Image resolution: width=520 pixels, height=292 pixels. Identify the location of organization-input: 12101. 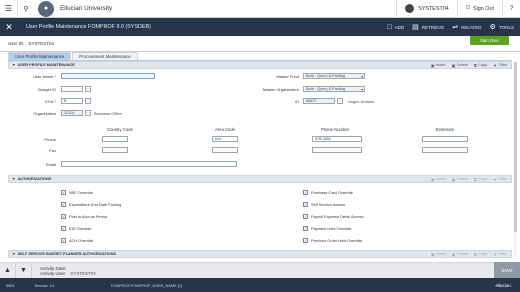
(72, 113).